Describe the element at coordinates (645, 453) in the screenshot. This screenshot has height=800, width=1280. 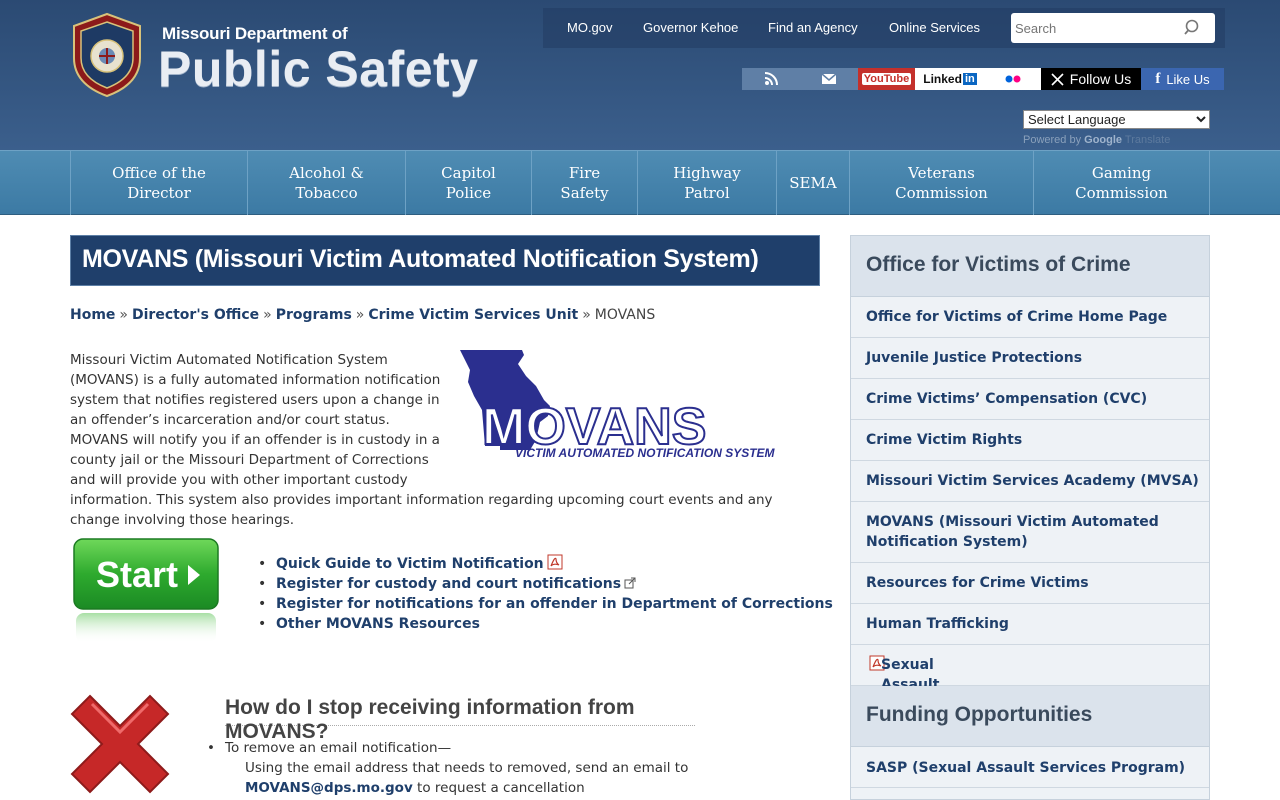
I see `movans-logo-tagline: VICTIM AUTOMATED NOTIFICATION SYSTEM` at that location.